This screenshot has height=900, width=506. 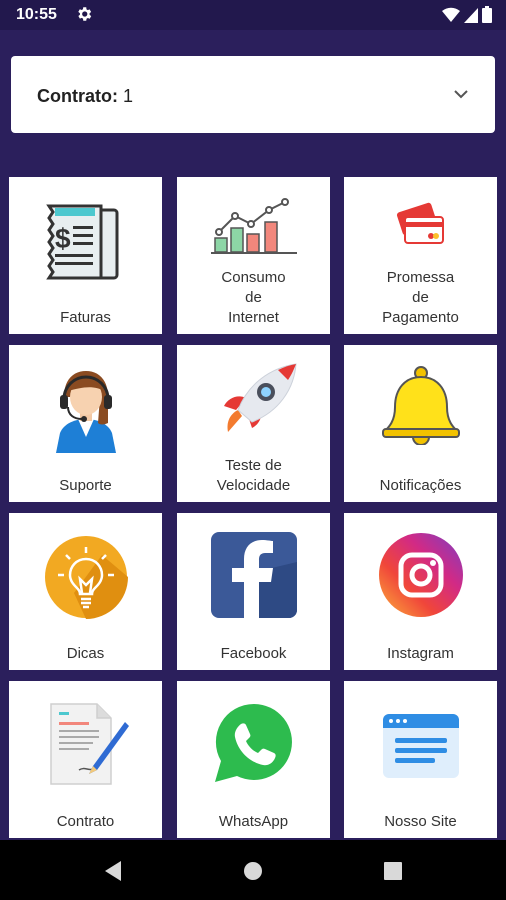 What do you see at coordinates (253, 94) in the screenshot?
I see `contract-selector: Contrato: 1` at bounding box center [253, 94].